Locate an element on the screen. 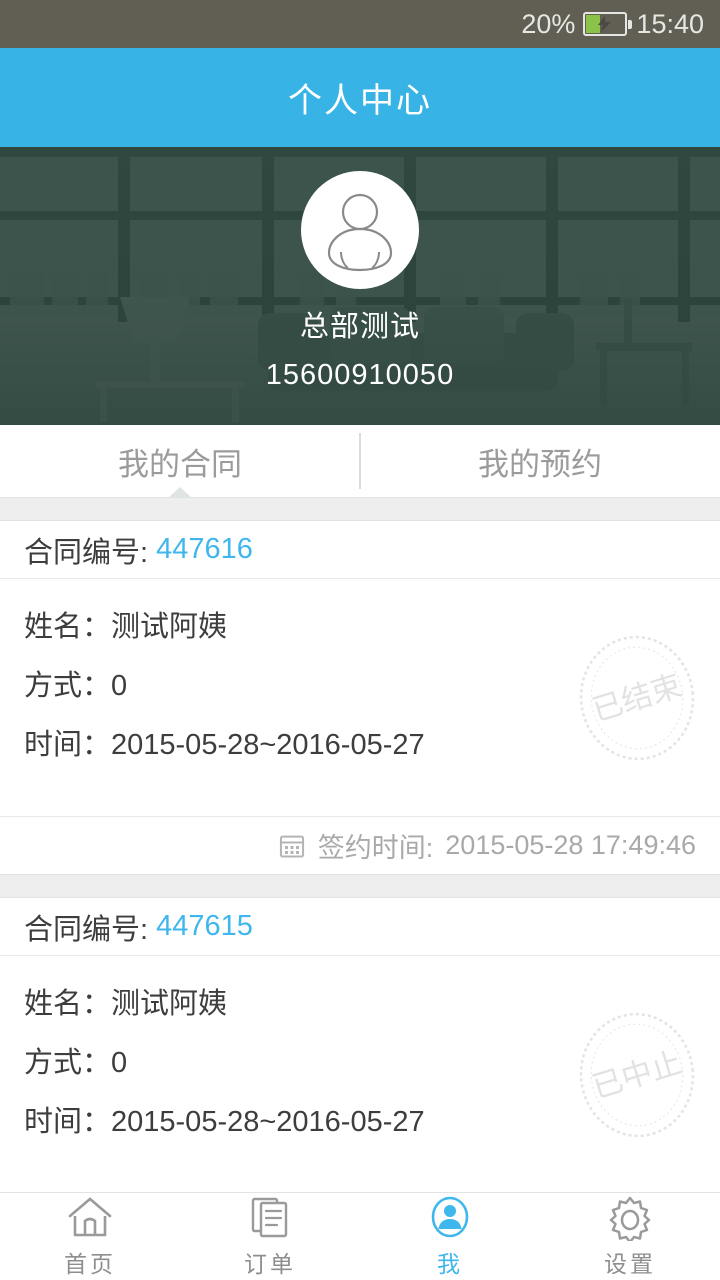  contract-number-value: 447615 is located at coordinates (204, 926).